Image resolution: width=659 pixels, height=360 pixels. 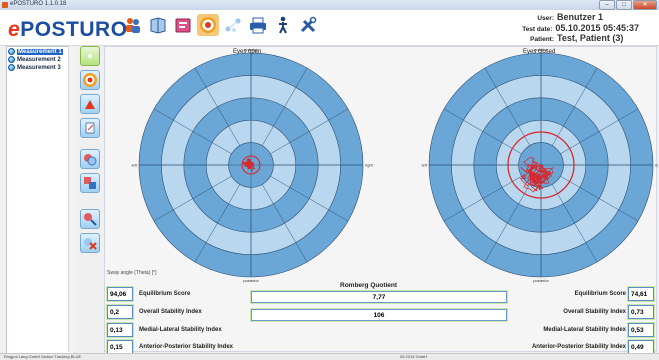 I want to click on romberg-percent-value: 106, so click(x=379, y=315).